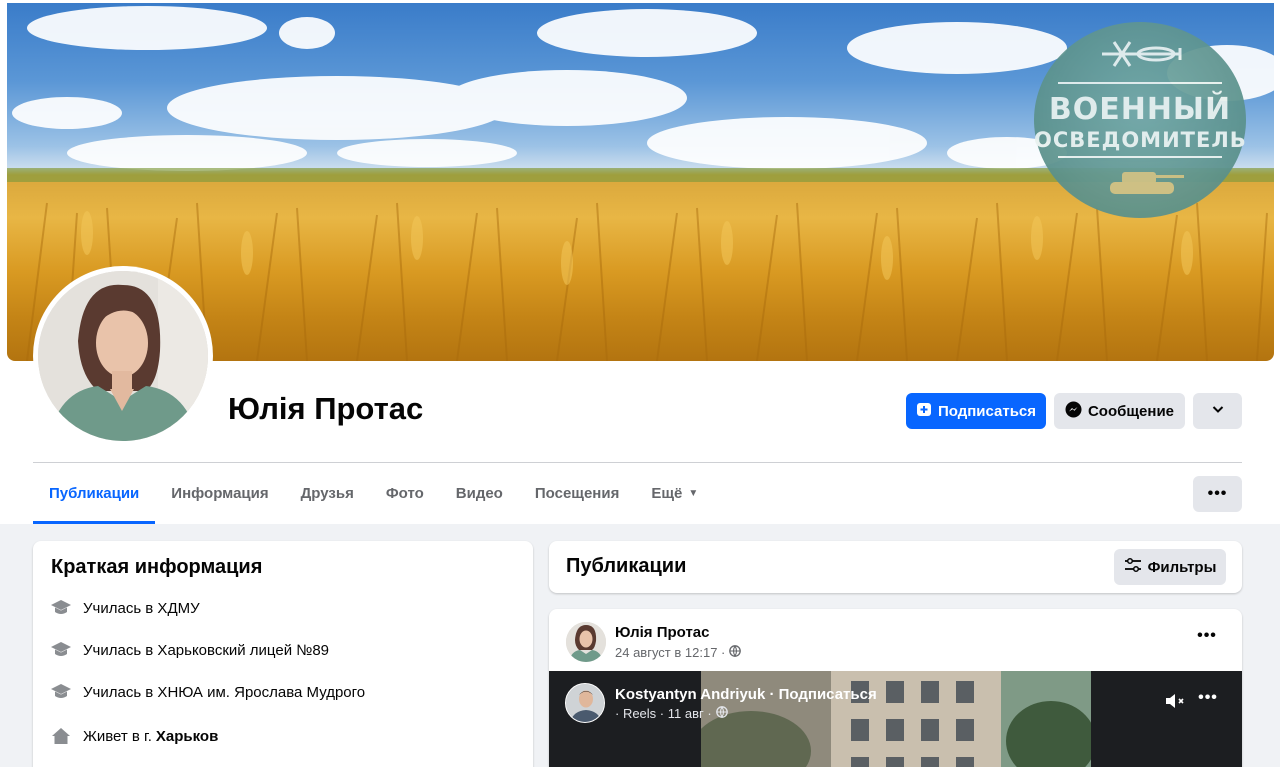  I want to click on tab-videos: Видео, so click(479, 493).